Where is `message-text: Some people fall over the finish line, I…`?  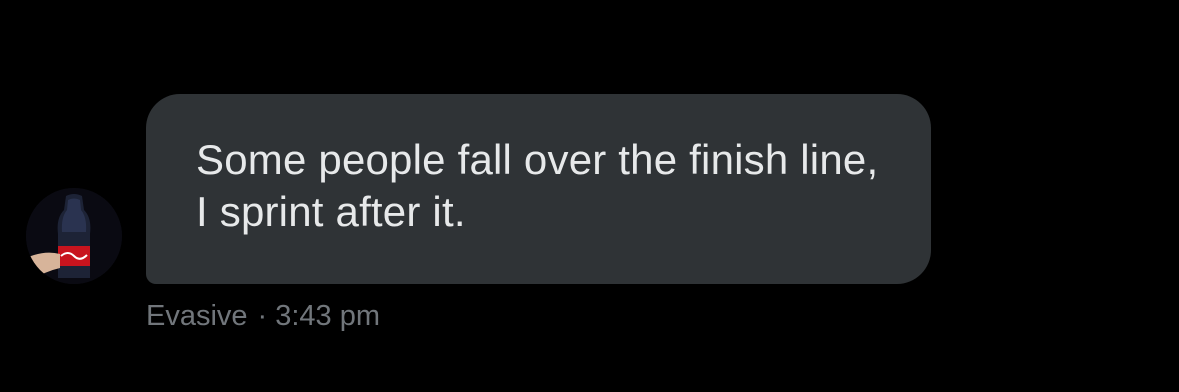
message-text: Some people fall over the finish line, I… is located at coordinates (543, 185).